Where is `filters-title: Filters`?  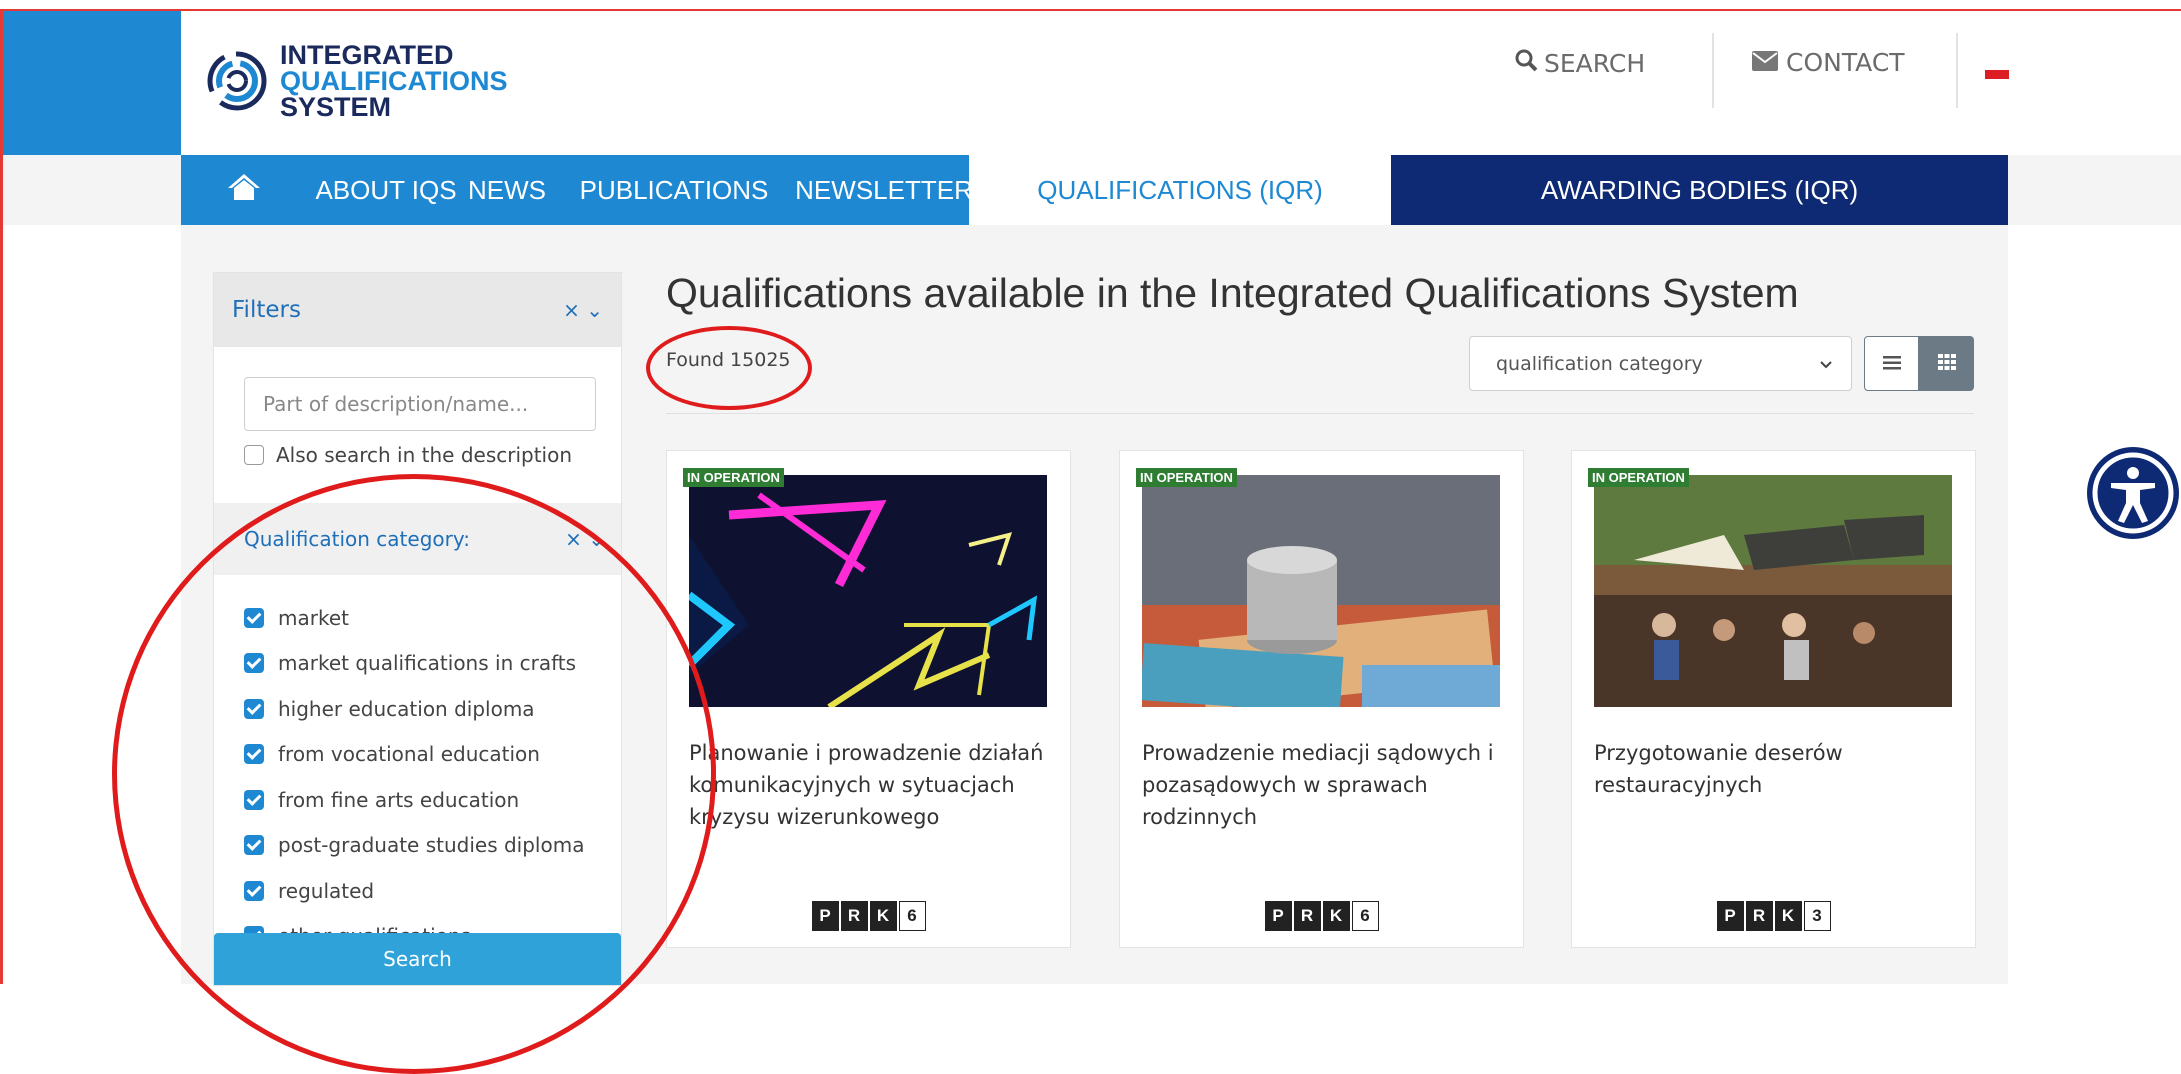 filters-title: Filters is located at coordinates (266, 310).